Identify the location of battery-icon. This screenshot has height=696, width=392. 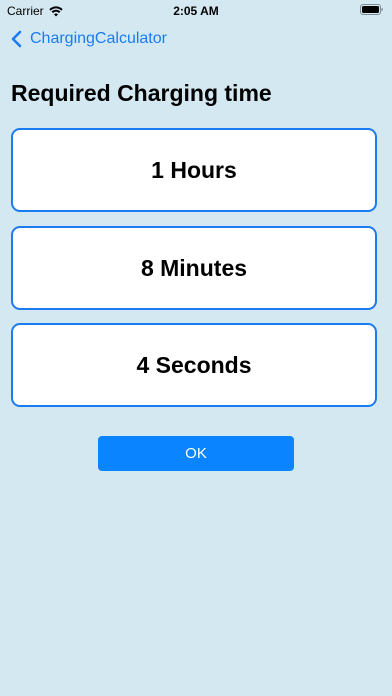
(371, 9).